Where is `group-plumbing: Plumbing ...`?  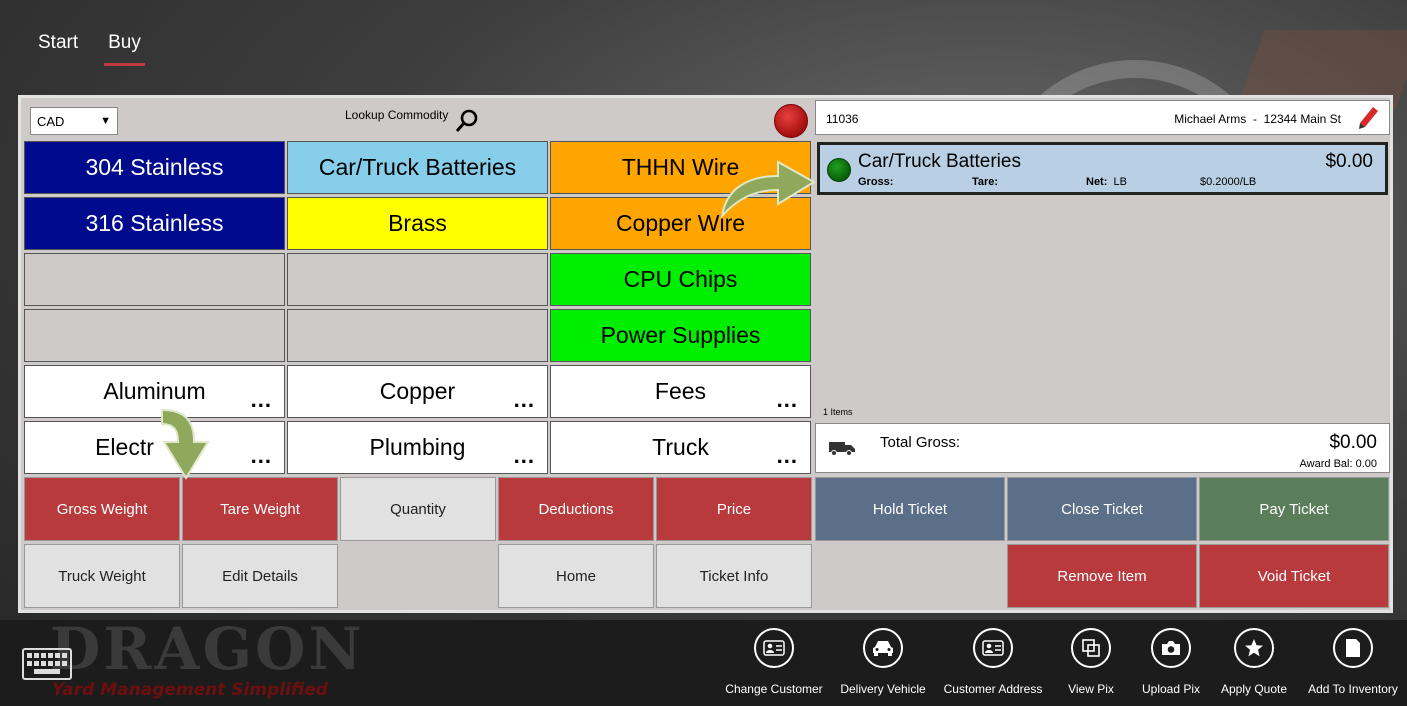
group-plumbing: Plumbing ... is located at coordinates (417, 447).